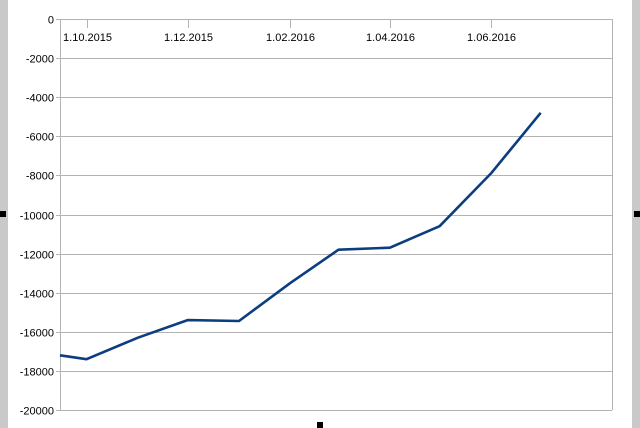 The height and width of the screenshot is (428, 640). What do you see at coordinates (37, 334) in the screenshot?
I see `y-tick-label: -16000` at bounding box center [37, 334].